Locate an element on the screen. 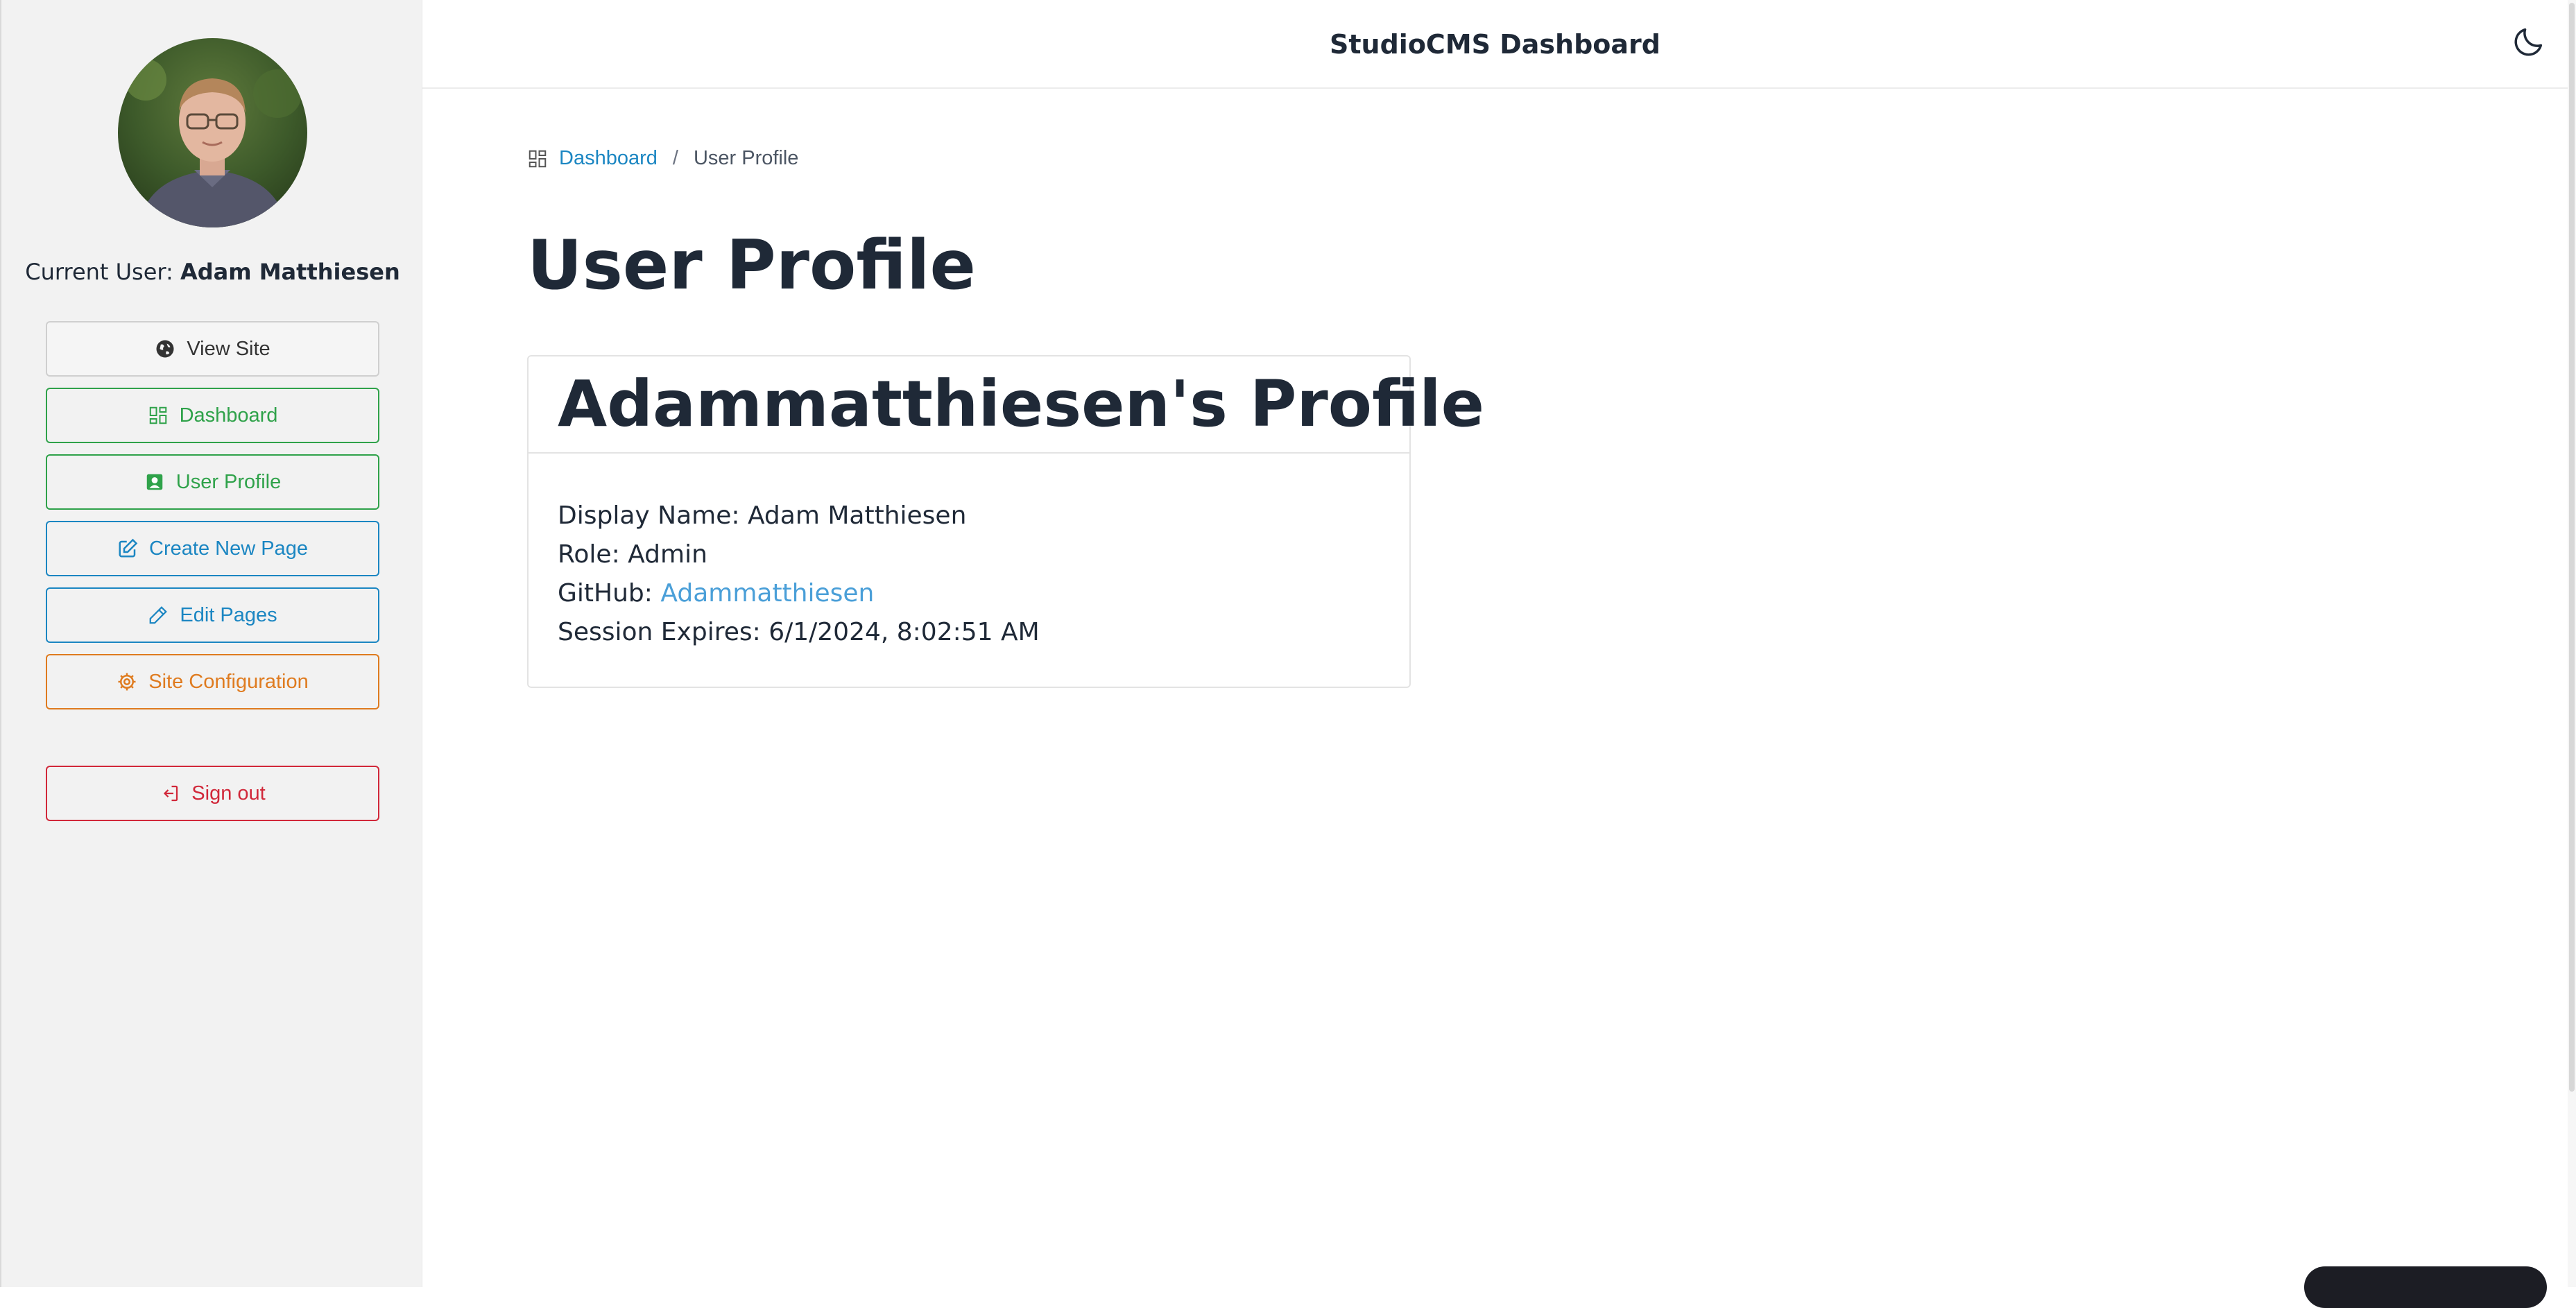  sign-out-icon is located at coordinates (170, 793).